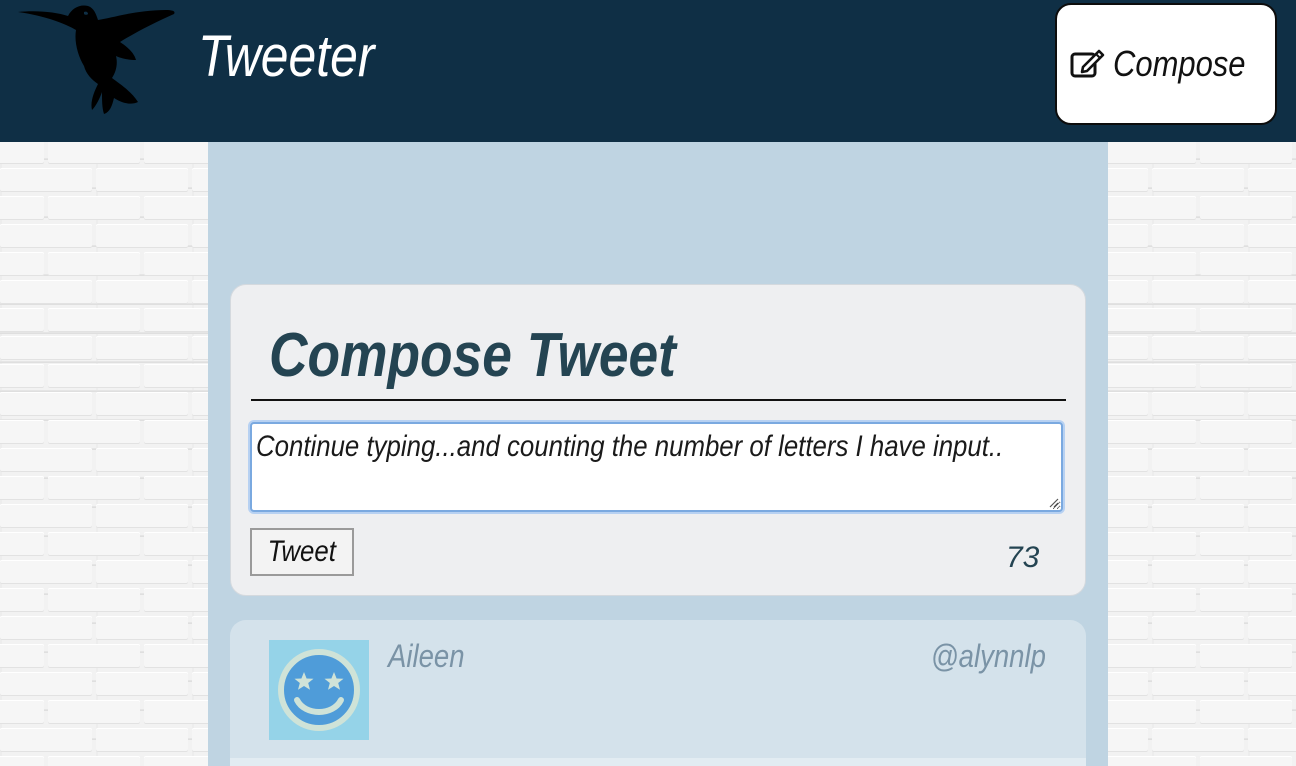 The width and height of the screenshot is (1296, 766). I want to click on tweet-submit-button: Tweet, so click(302, 552).